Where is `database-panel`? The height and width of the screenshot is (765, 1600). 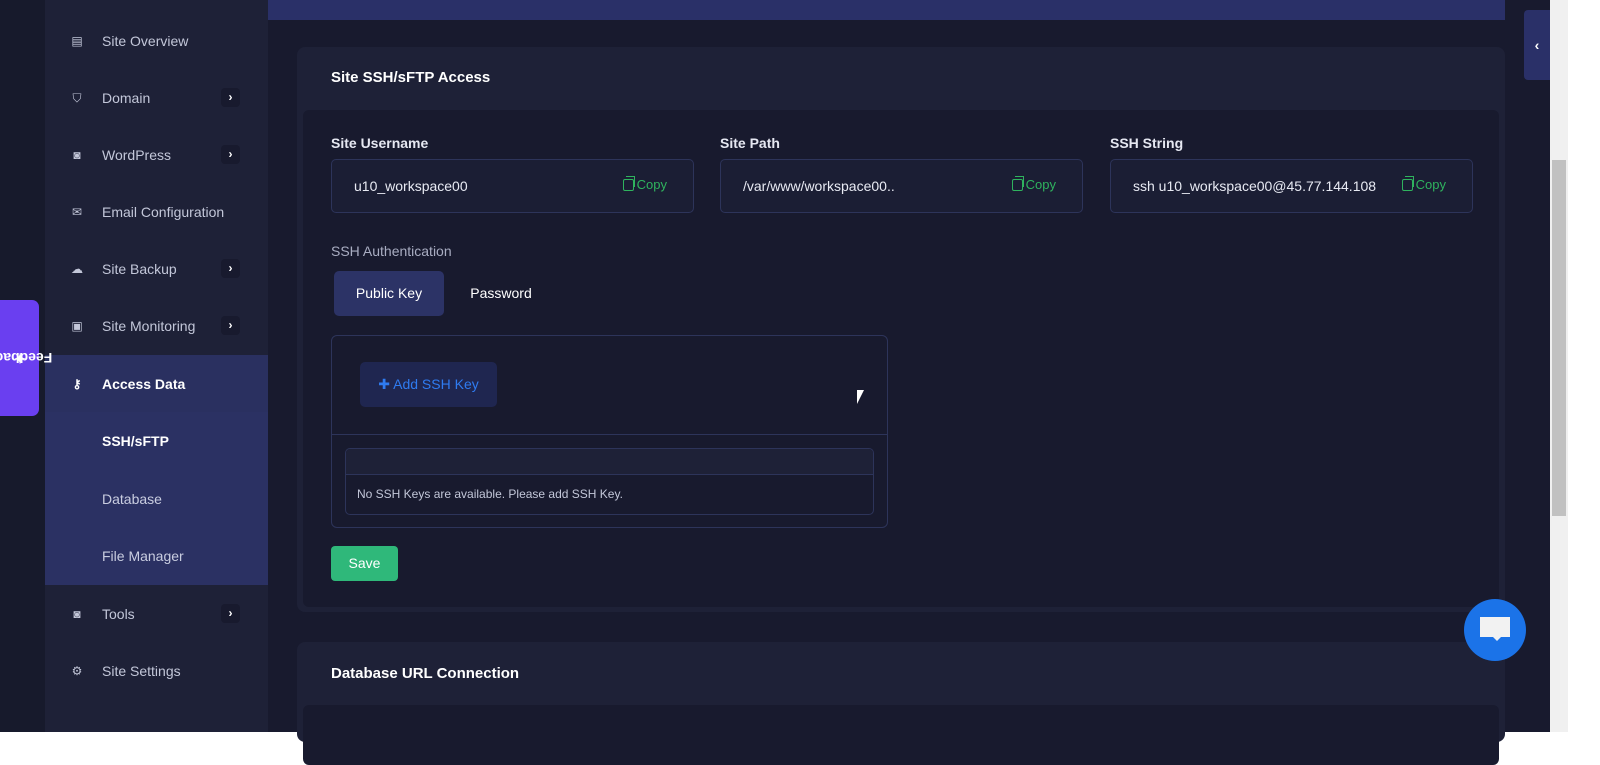
database-panel is located at coordinates (901, 735).